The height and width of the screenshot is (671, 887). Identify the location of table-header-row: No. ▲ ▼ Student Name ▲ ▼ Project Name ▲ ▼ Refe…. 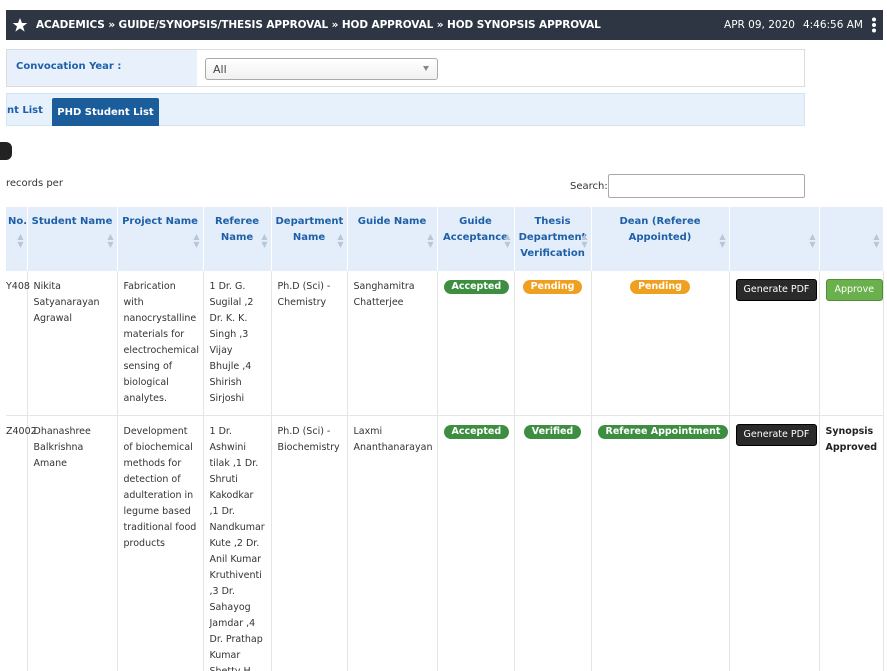
(445, 239).